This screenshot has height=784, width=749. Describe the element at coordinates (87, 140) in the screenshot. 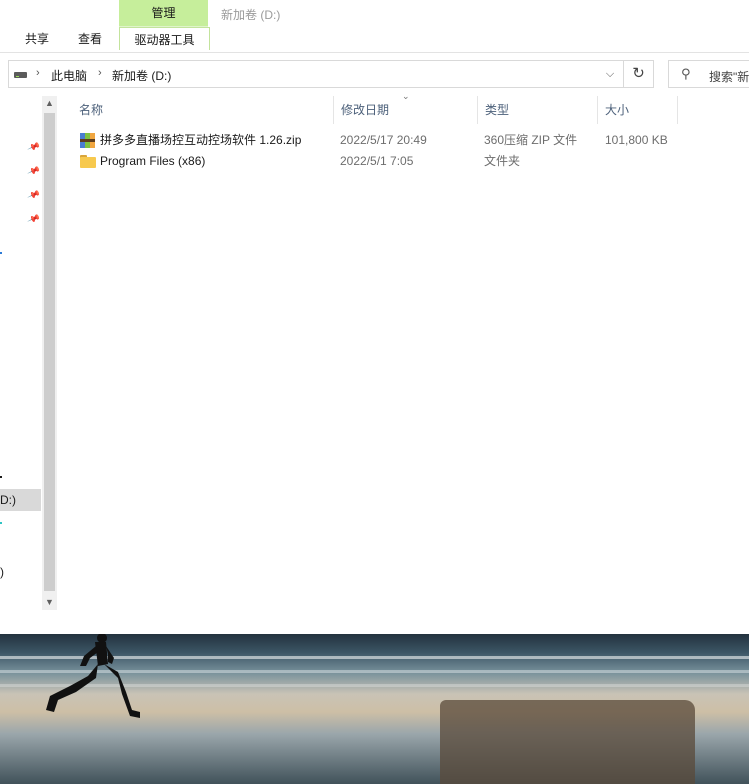

I see `zip-archive-icon` at that location.